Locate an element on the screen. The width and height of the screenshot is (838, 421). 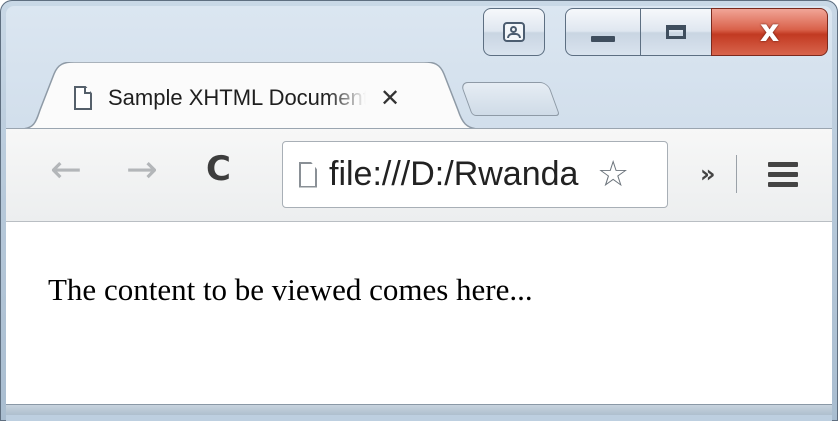
profile-button is located at coordinates (514, 32).